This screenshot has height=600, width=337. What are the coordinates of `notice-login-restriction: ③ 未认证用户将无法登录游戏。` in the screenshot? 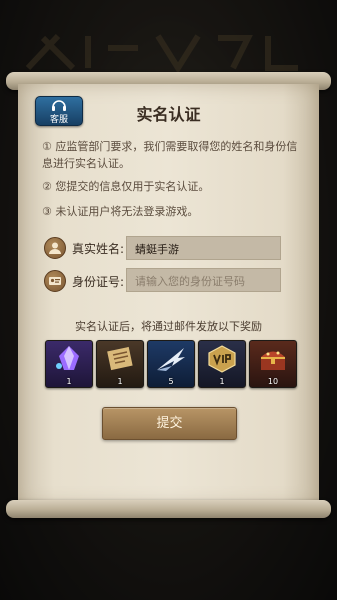 It's located at (120, 211).